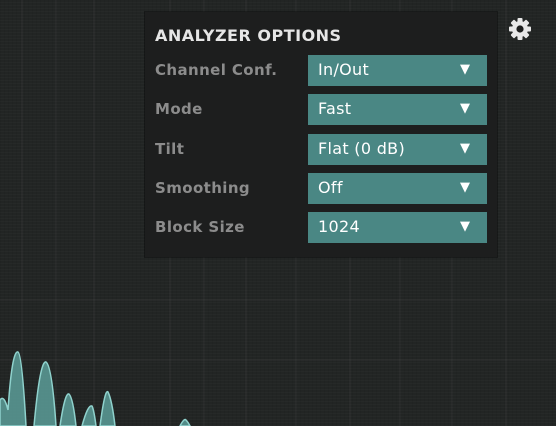 Image resolution: width=556 pixels, height=426 pixels. Describe the element at coordinates (335, 108) in the screenshot. I see `mode-value: Fast` at that location.